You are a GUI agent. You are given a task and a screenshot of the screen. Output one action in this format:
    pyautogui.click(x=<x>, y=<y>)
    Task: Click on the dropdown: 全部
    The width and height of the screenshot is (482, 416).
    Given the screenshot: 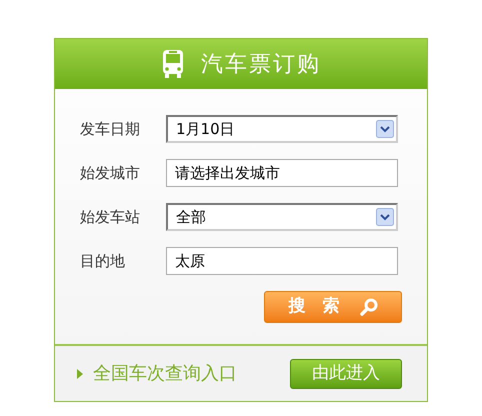 What is the action you would take?
    pyautogui.click(x=282, y=217)
    